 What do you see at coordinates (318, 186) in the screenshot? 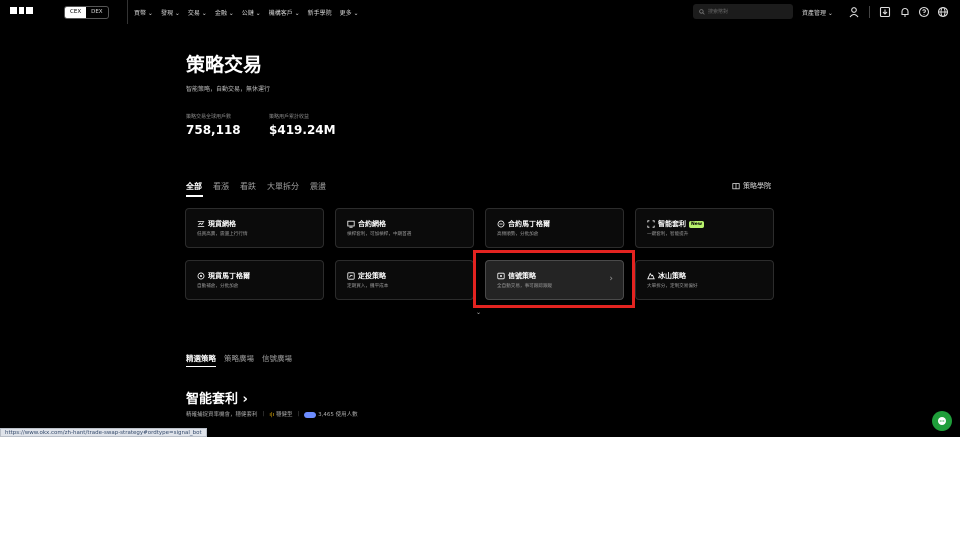
I see `tab-sideways: 震盪` at bounding box center [318, 186].